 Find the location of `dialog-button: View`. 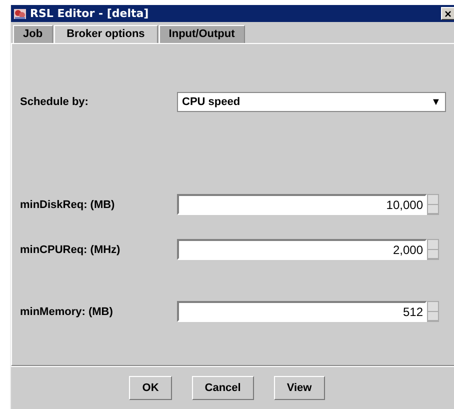

dialog-button: View is located at coordinates (299, 388).